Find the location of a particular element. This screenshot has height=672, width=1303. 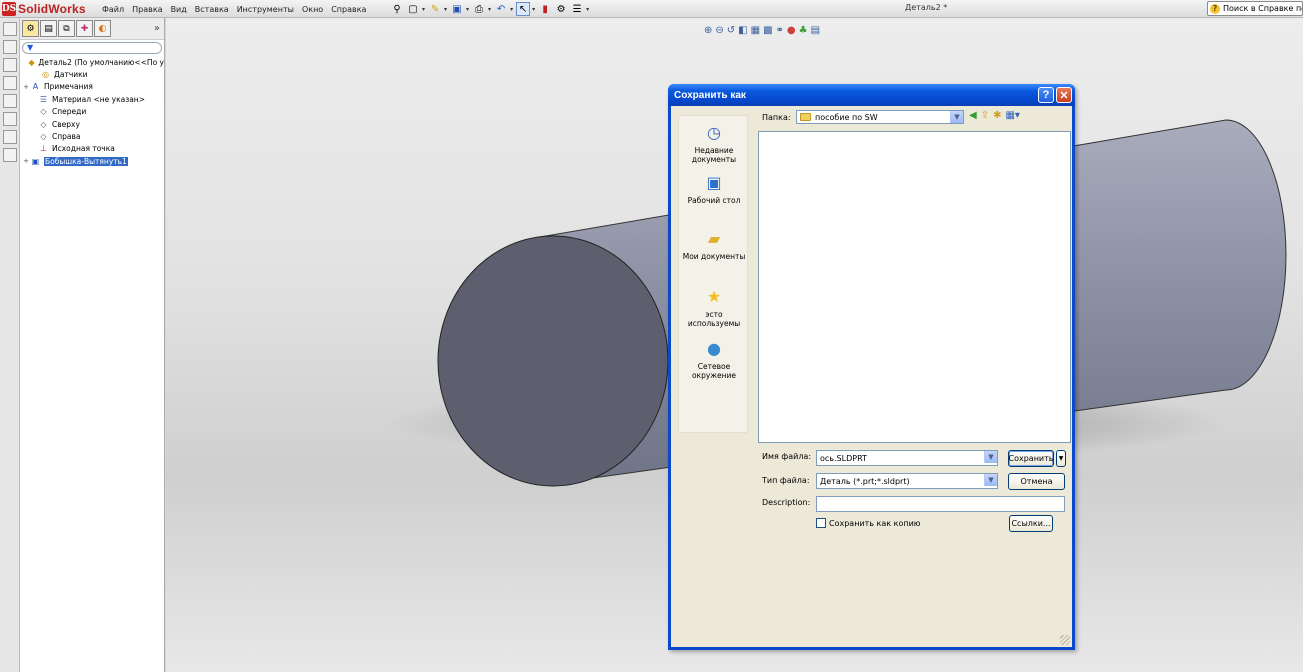

feature-tree-tab-icon: ⚙ is located at coordinates (30, 28).